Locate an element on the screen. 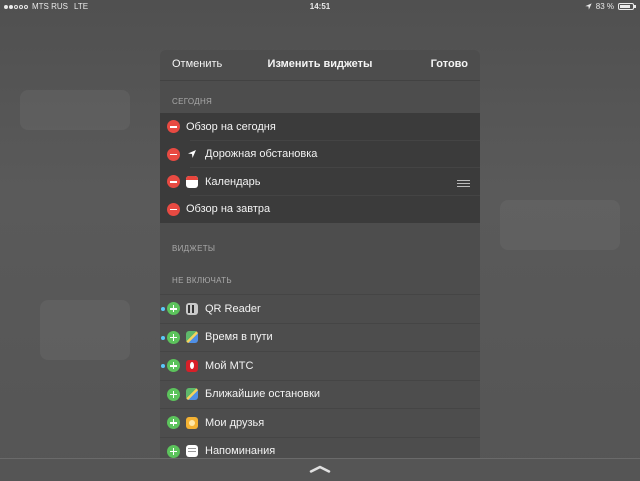  widget-label: Обзор на завтра is located at coordinates (228, 209).